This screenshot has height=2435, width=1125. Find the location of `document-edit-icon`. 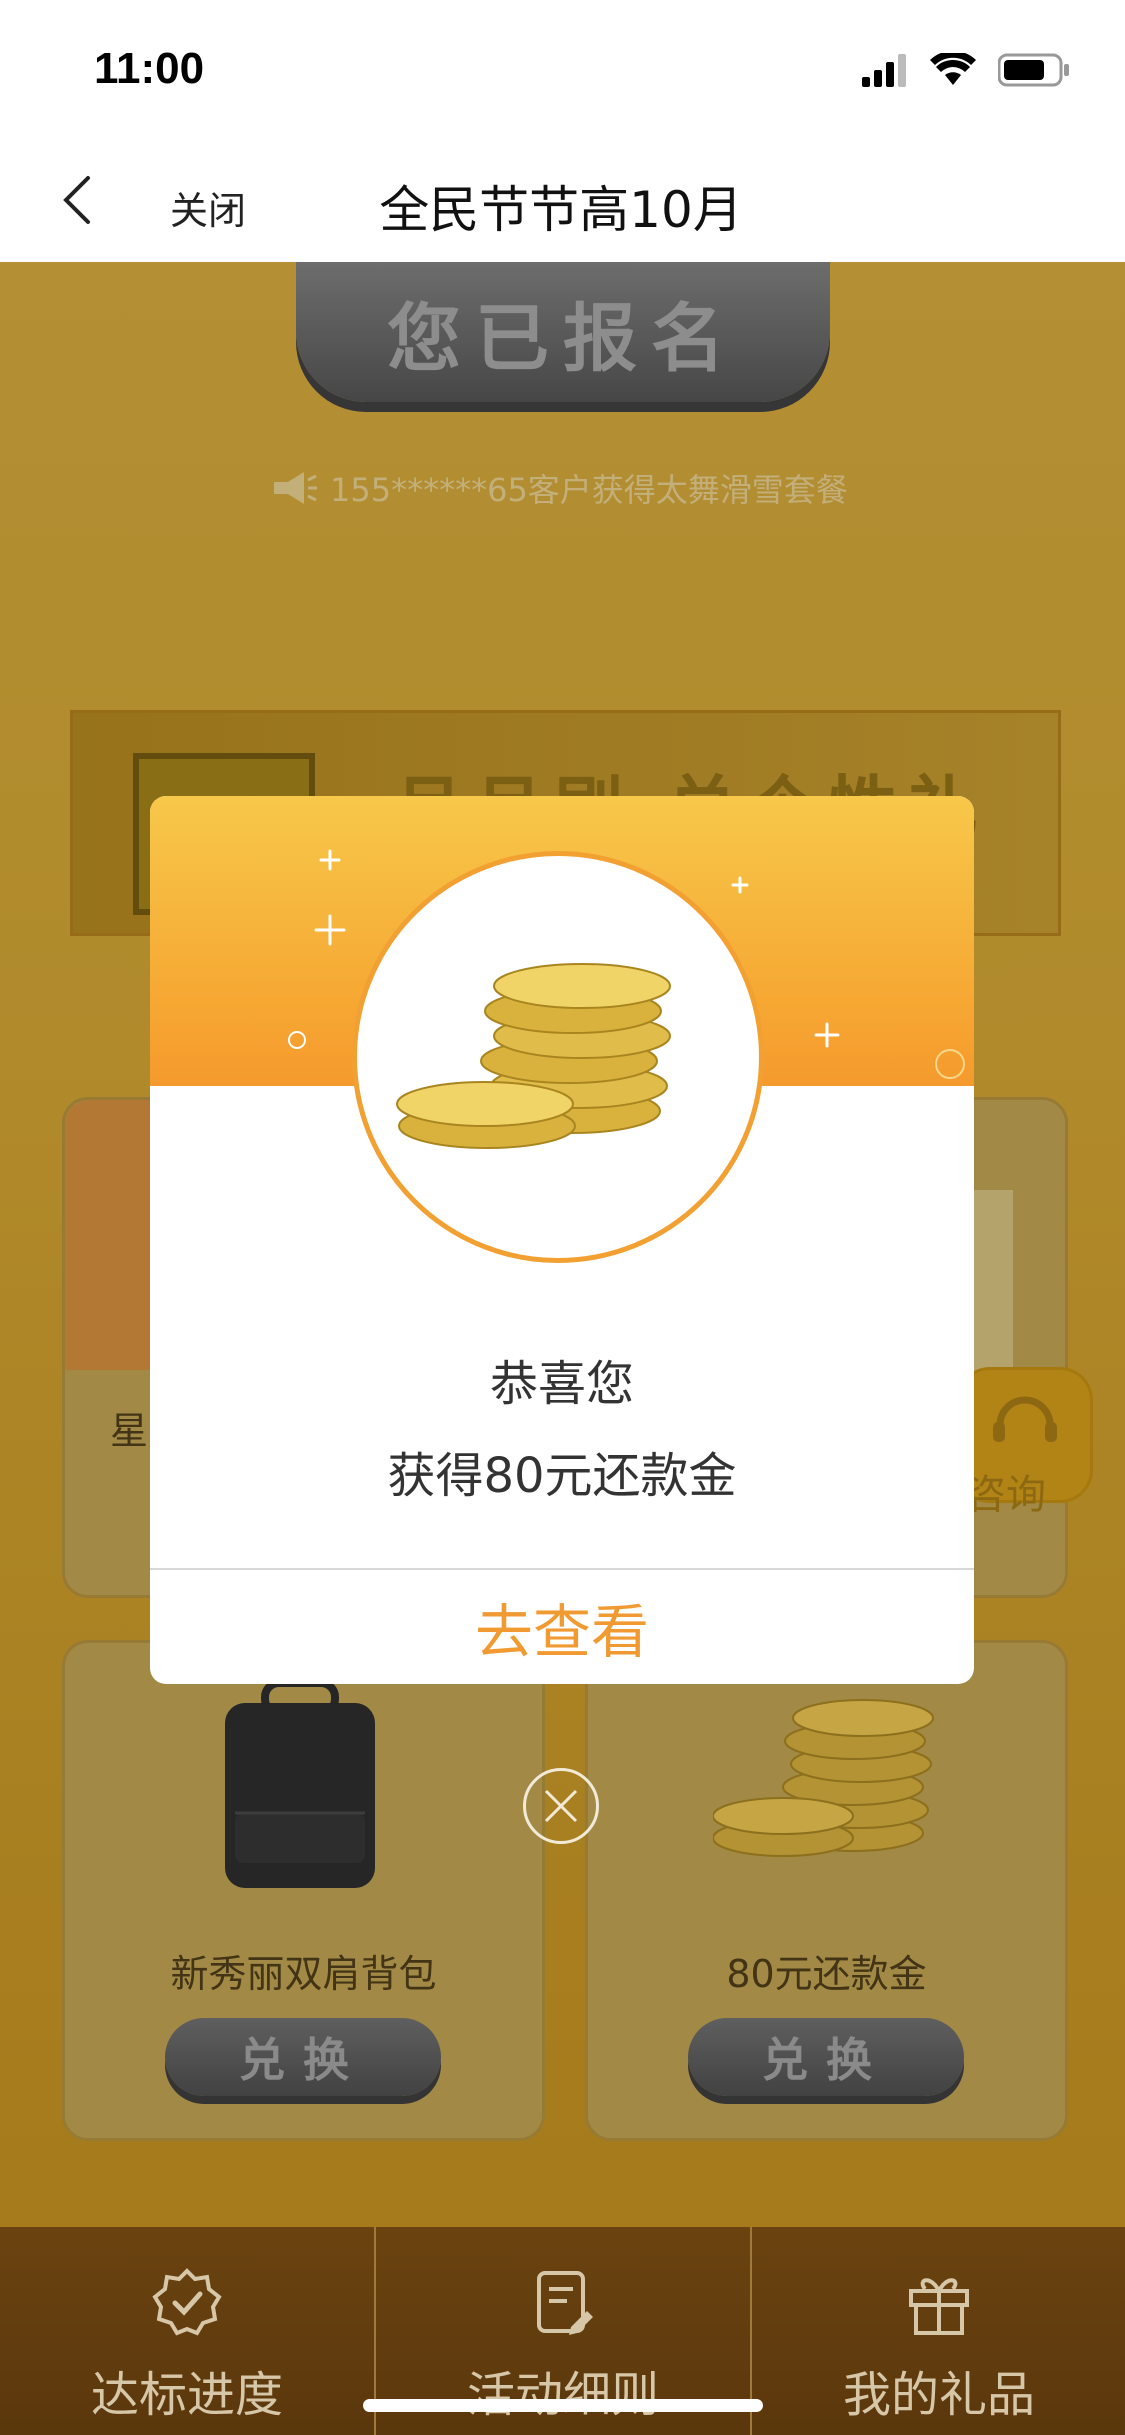

document-edit-icon is located at coordinates (565, 2303).